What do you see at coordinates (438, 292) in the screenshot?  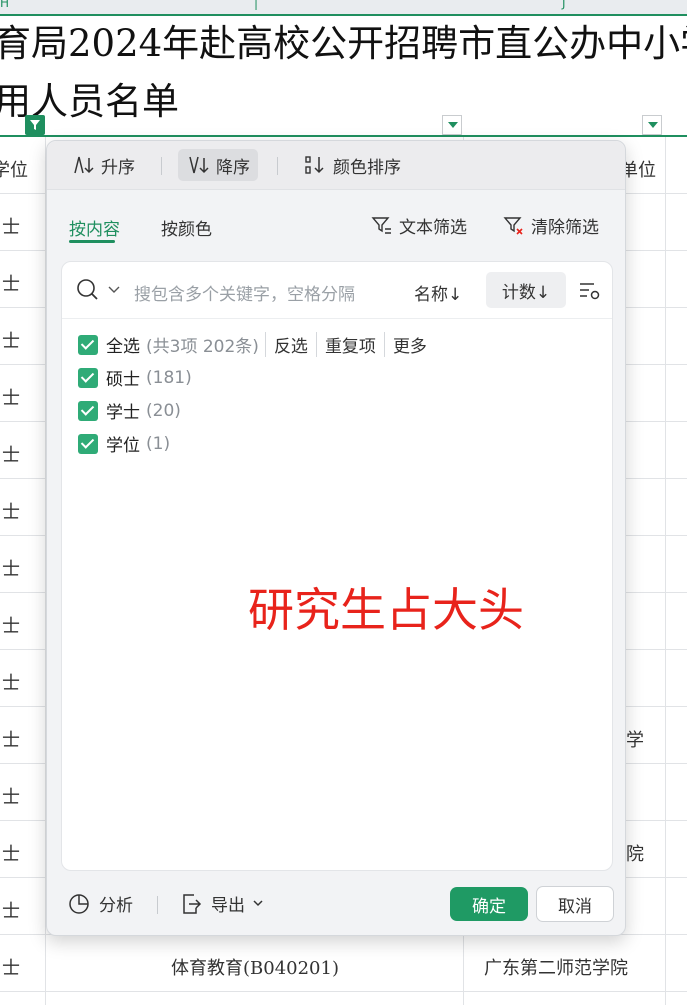 I see `sort-by-name-button: 名称↓` at bounding box center [438, 292].